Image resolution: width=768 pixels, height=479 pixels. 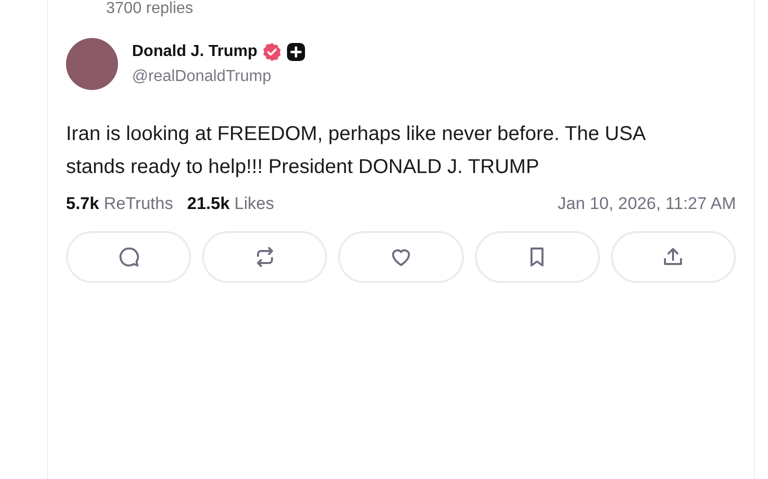 What do you see at coordinates (195, 52) in the screenshot?
I see `author-name: Donald J. Trump` at bounding box center [195, 52].